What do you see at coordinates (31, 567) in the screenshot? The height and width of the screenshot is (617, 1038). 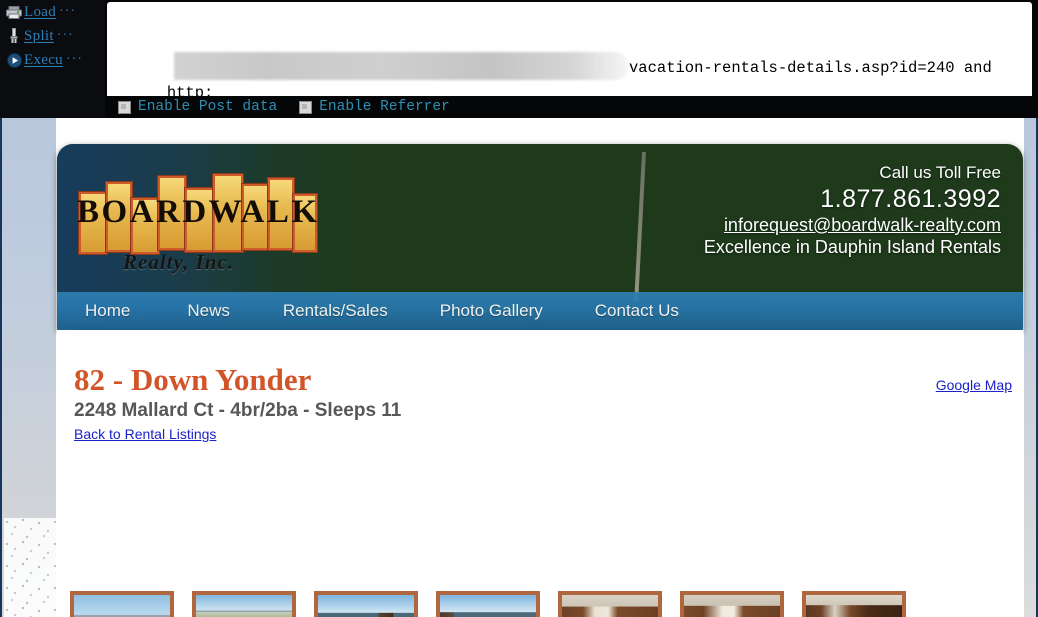 I see `page-left-texture` at bounding box center [31, 567].